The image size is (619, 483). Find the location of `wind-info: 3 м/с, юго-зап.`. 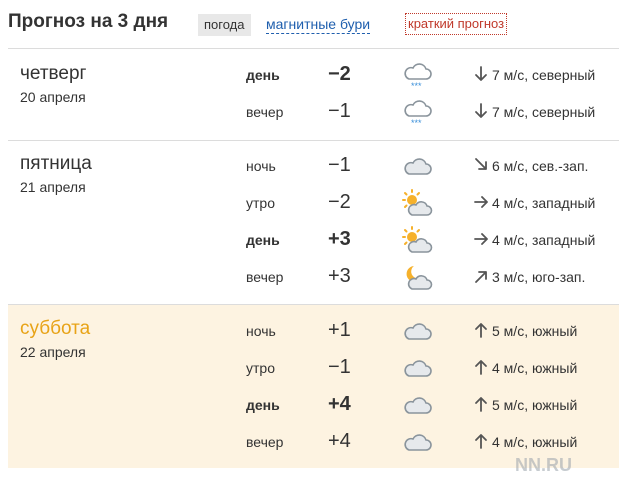

wind-info: 3 м/с, юго-зап. is located at coordinates (539, 277).